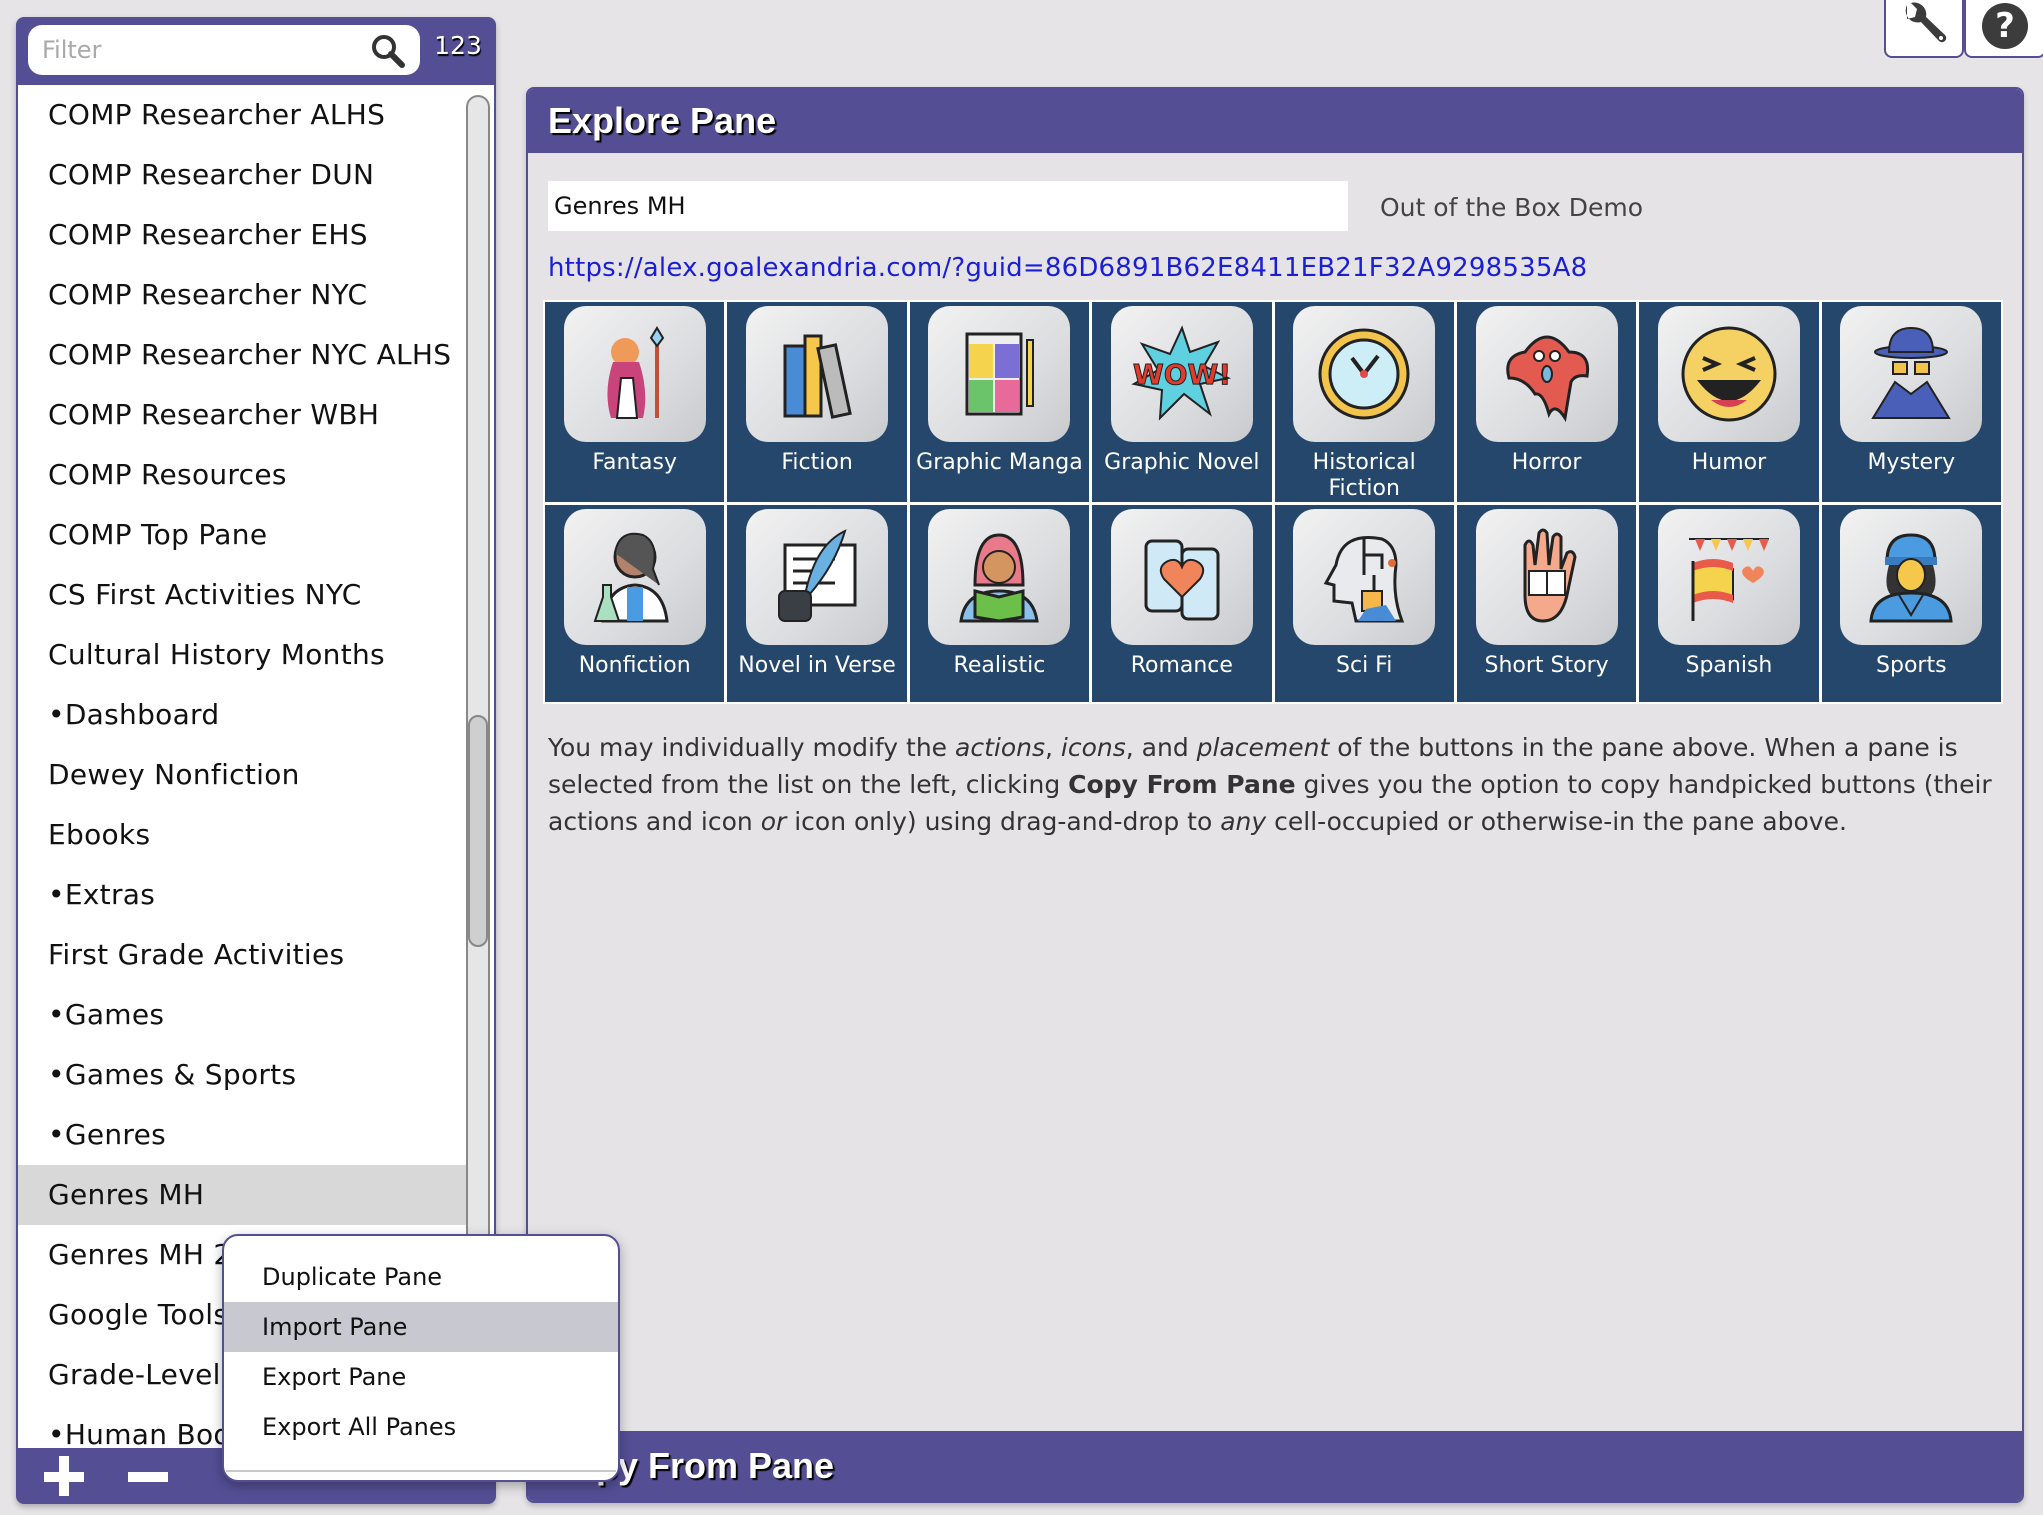 This screenshot has width=2043, height=1515. What do you see at coordinates (1182, 462) in the screenshot?
I see `pane-button-label: Graphic Novel` at bounding box center [1182, 462].